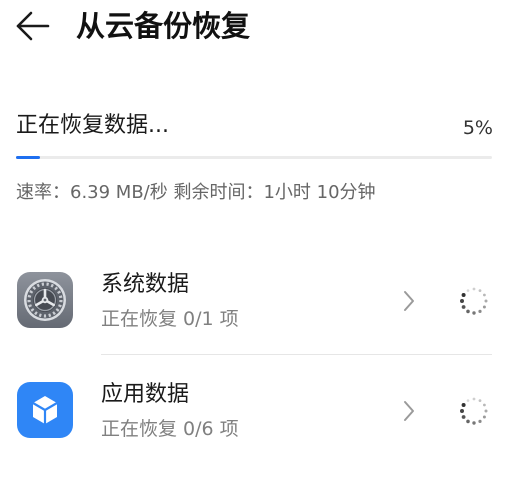  What do you see at coordinates (254, 157) in the screenshot?
I see `progress-bar` at bounding box center [254, 157].